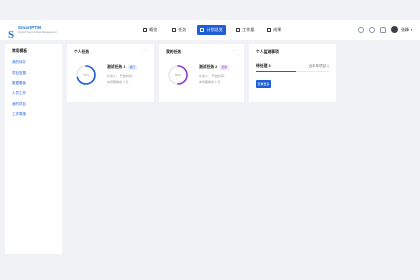 The width and height of the screenshot is (420, 280). I want to click on nav-item-workload: 工作量, so click(245, 30).